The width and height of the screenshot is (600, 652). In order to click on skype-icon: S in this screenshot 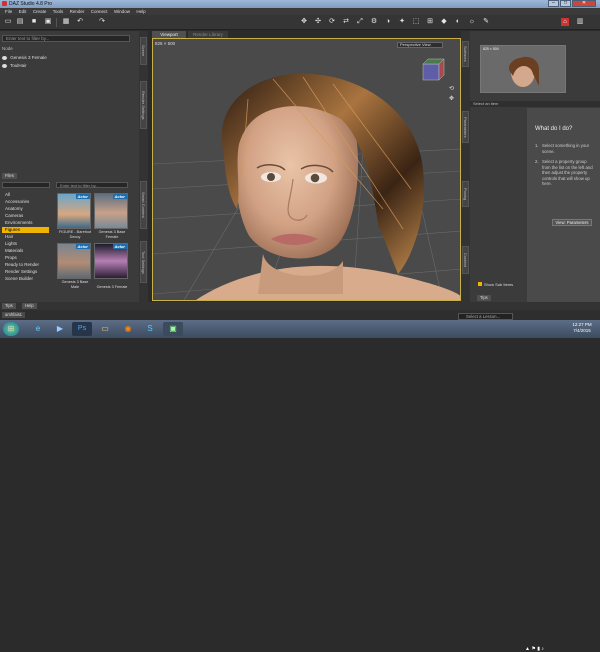, I will do `click(150, 329)`.